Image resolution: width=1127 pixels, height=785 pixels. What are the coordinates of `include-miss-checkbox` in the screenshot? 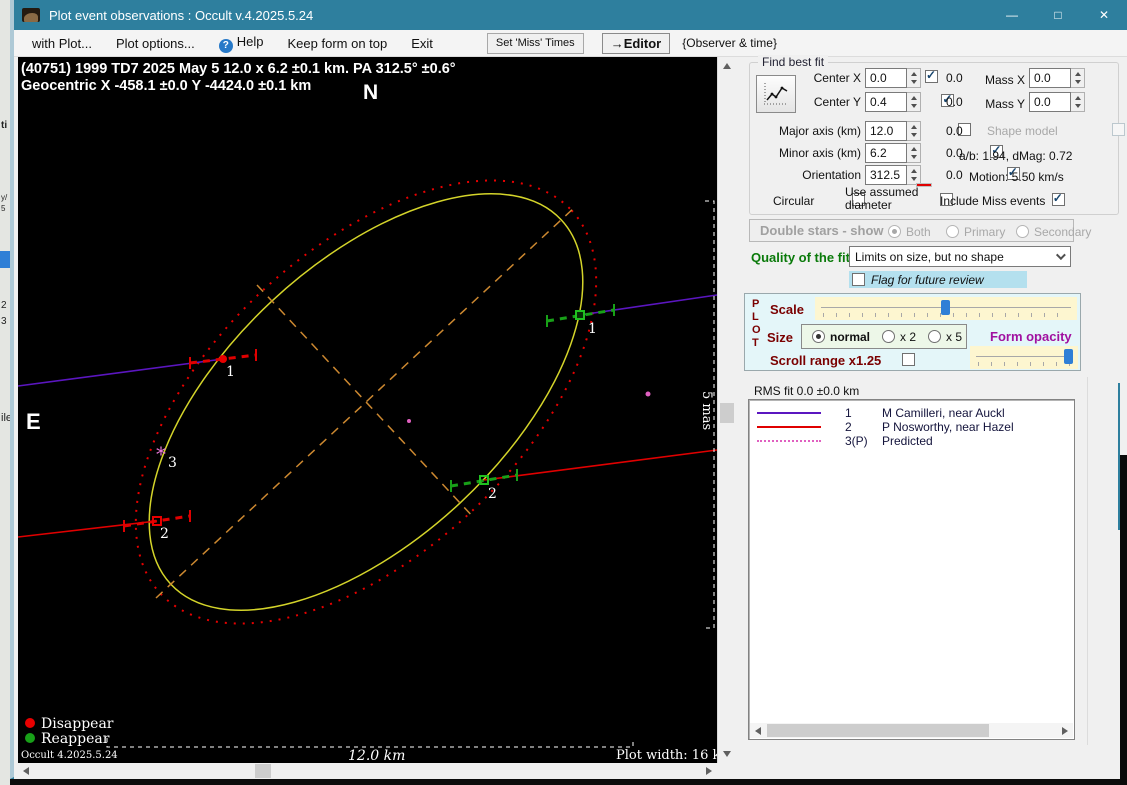 It's located at (1058, 198).